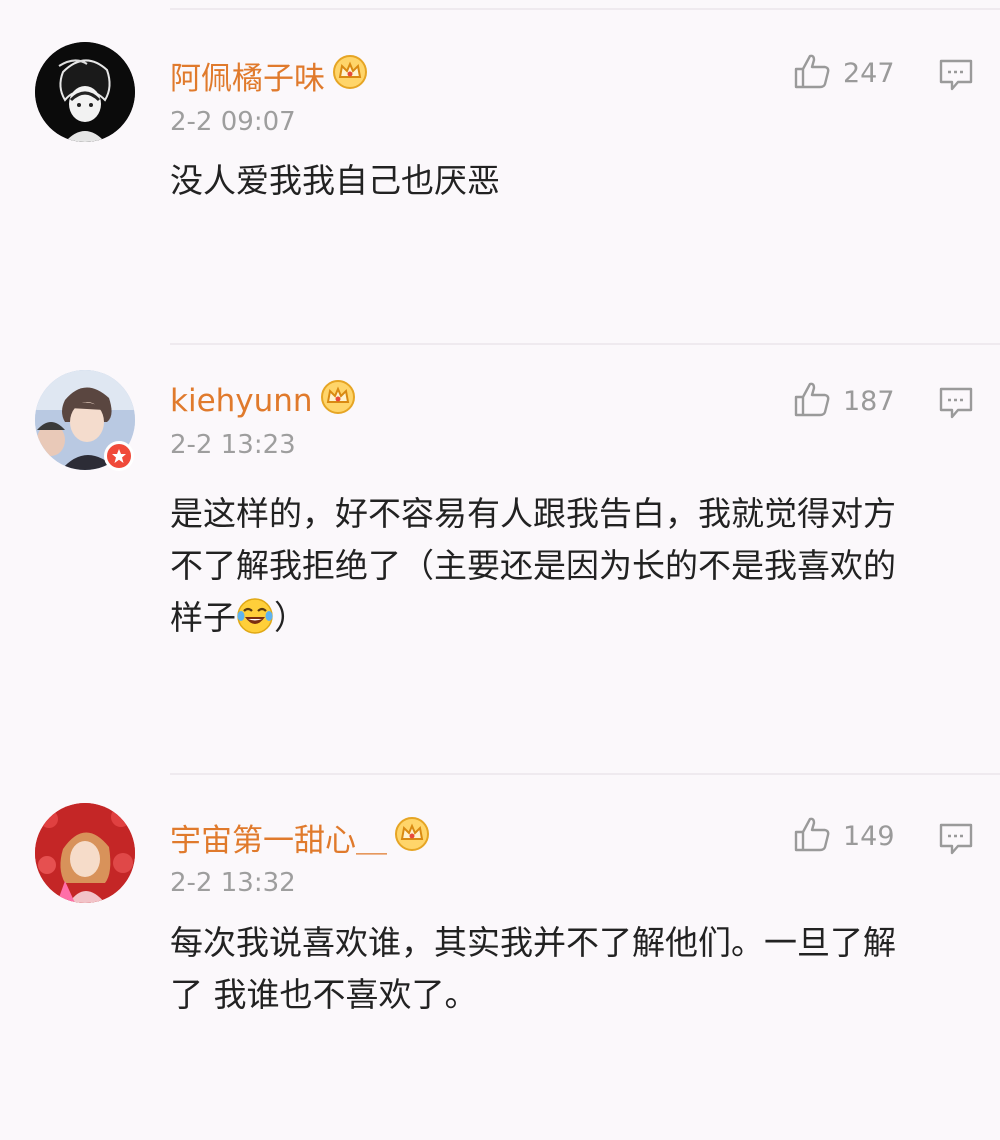 The width and height of the screenshot is (1000, 1140). What do you see at coordinates (869, 73) in the screenshot?
I see `like-count: 247` at bounding box center [869, 73].